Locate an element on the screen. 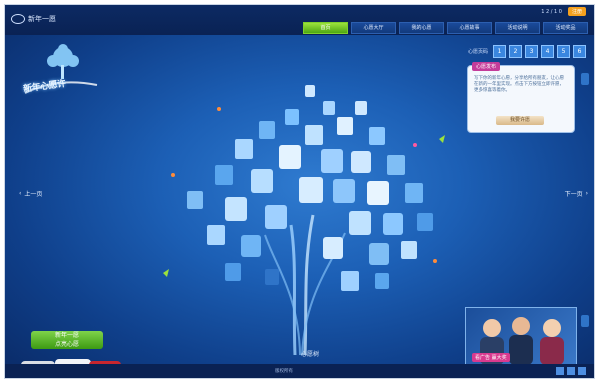  make-wish-button: 我要许愿 is located at coordinates (520, 120).